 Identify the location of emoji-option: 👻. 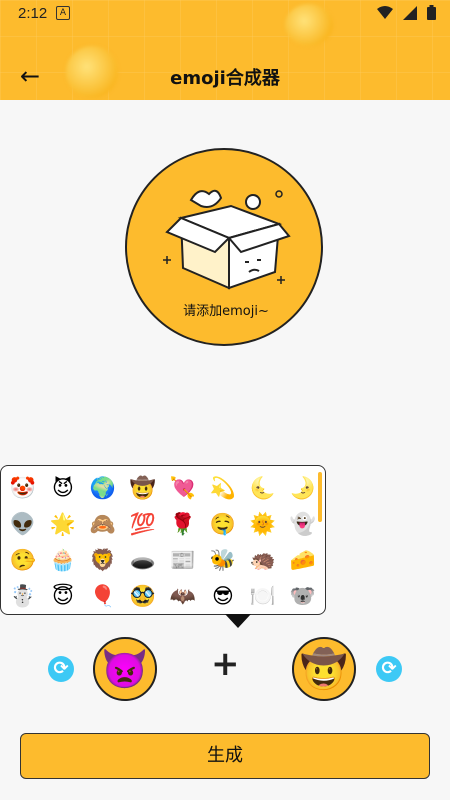
(303, 524).